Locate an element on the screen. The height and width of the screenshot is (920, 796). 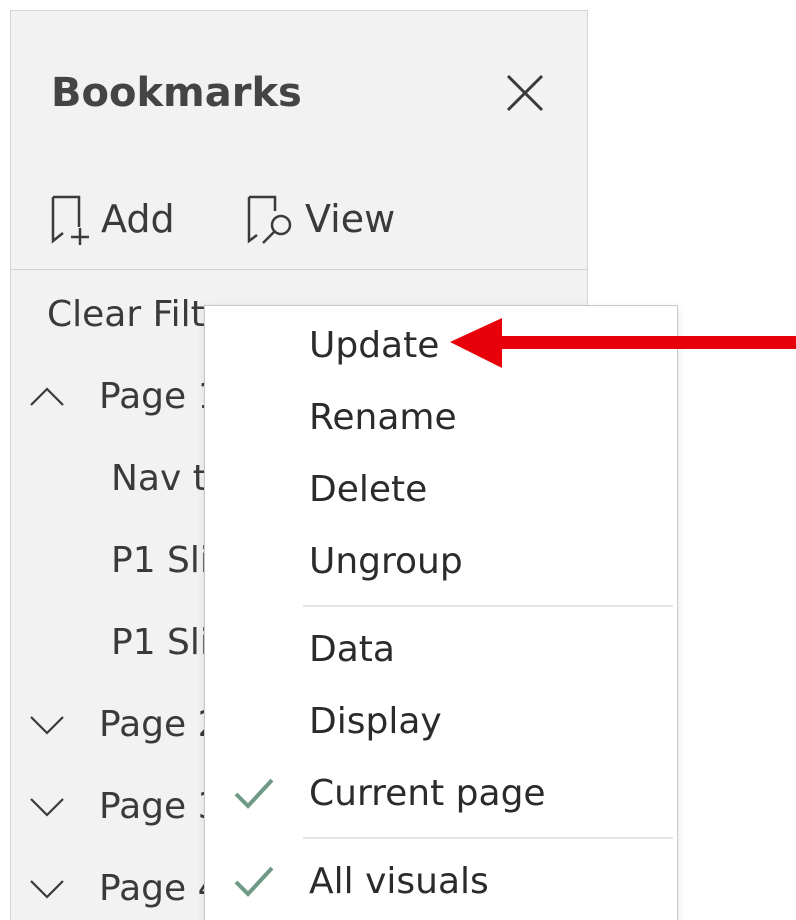
menu-item-all-visuals: All visuals is located at coordinates (441, 883).